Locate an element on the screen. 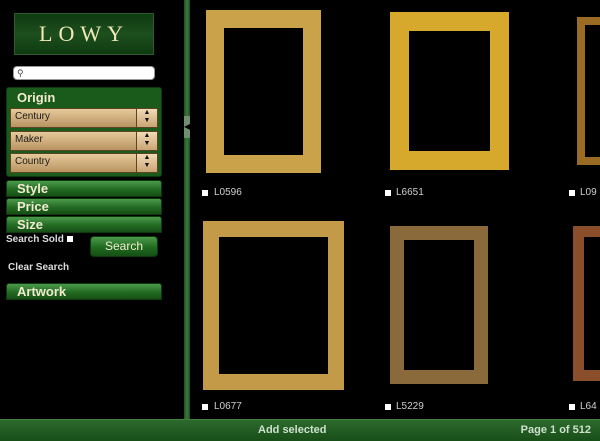 This screenshot has height=441, width=600. size-section: Size is located at coordinates (84, 224).